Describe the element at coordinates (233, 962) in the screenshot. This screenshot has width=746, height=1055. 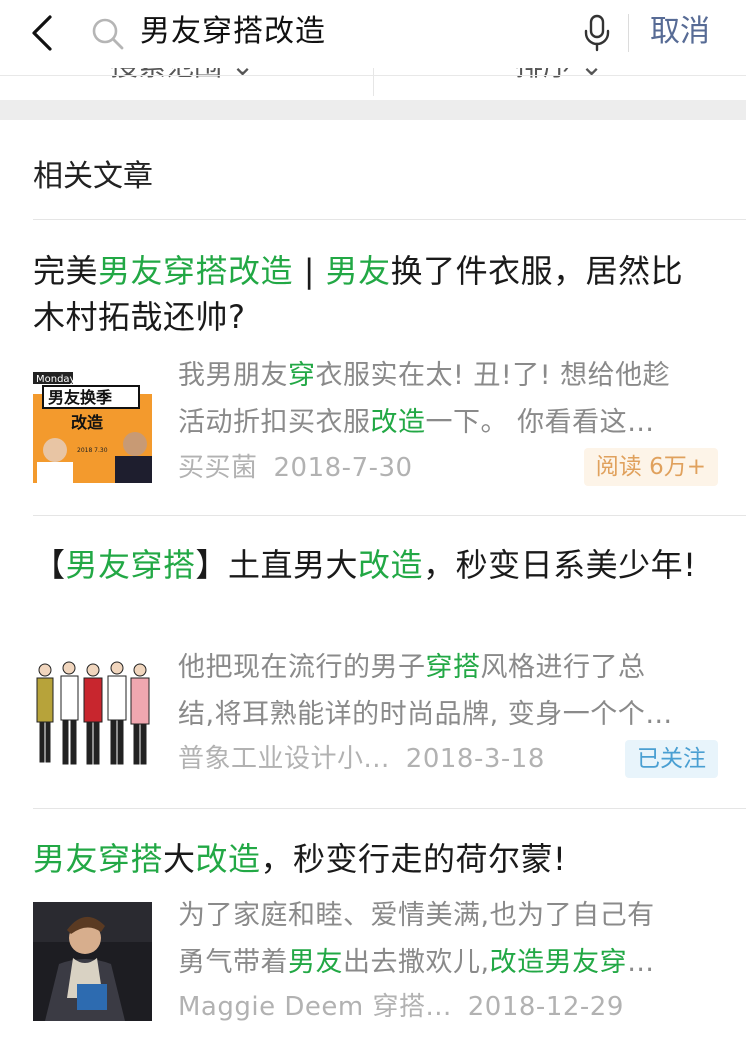
I see `snippet-text: 勇气带着` at that location.